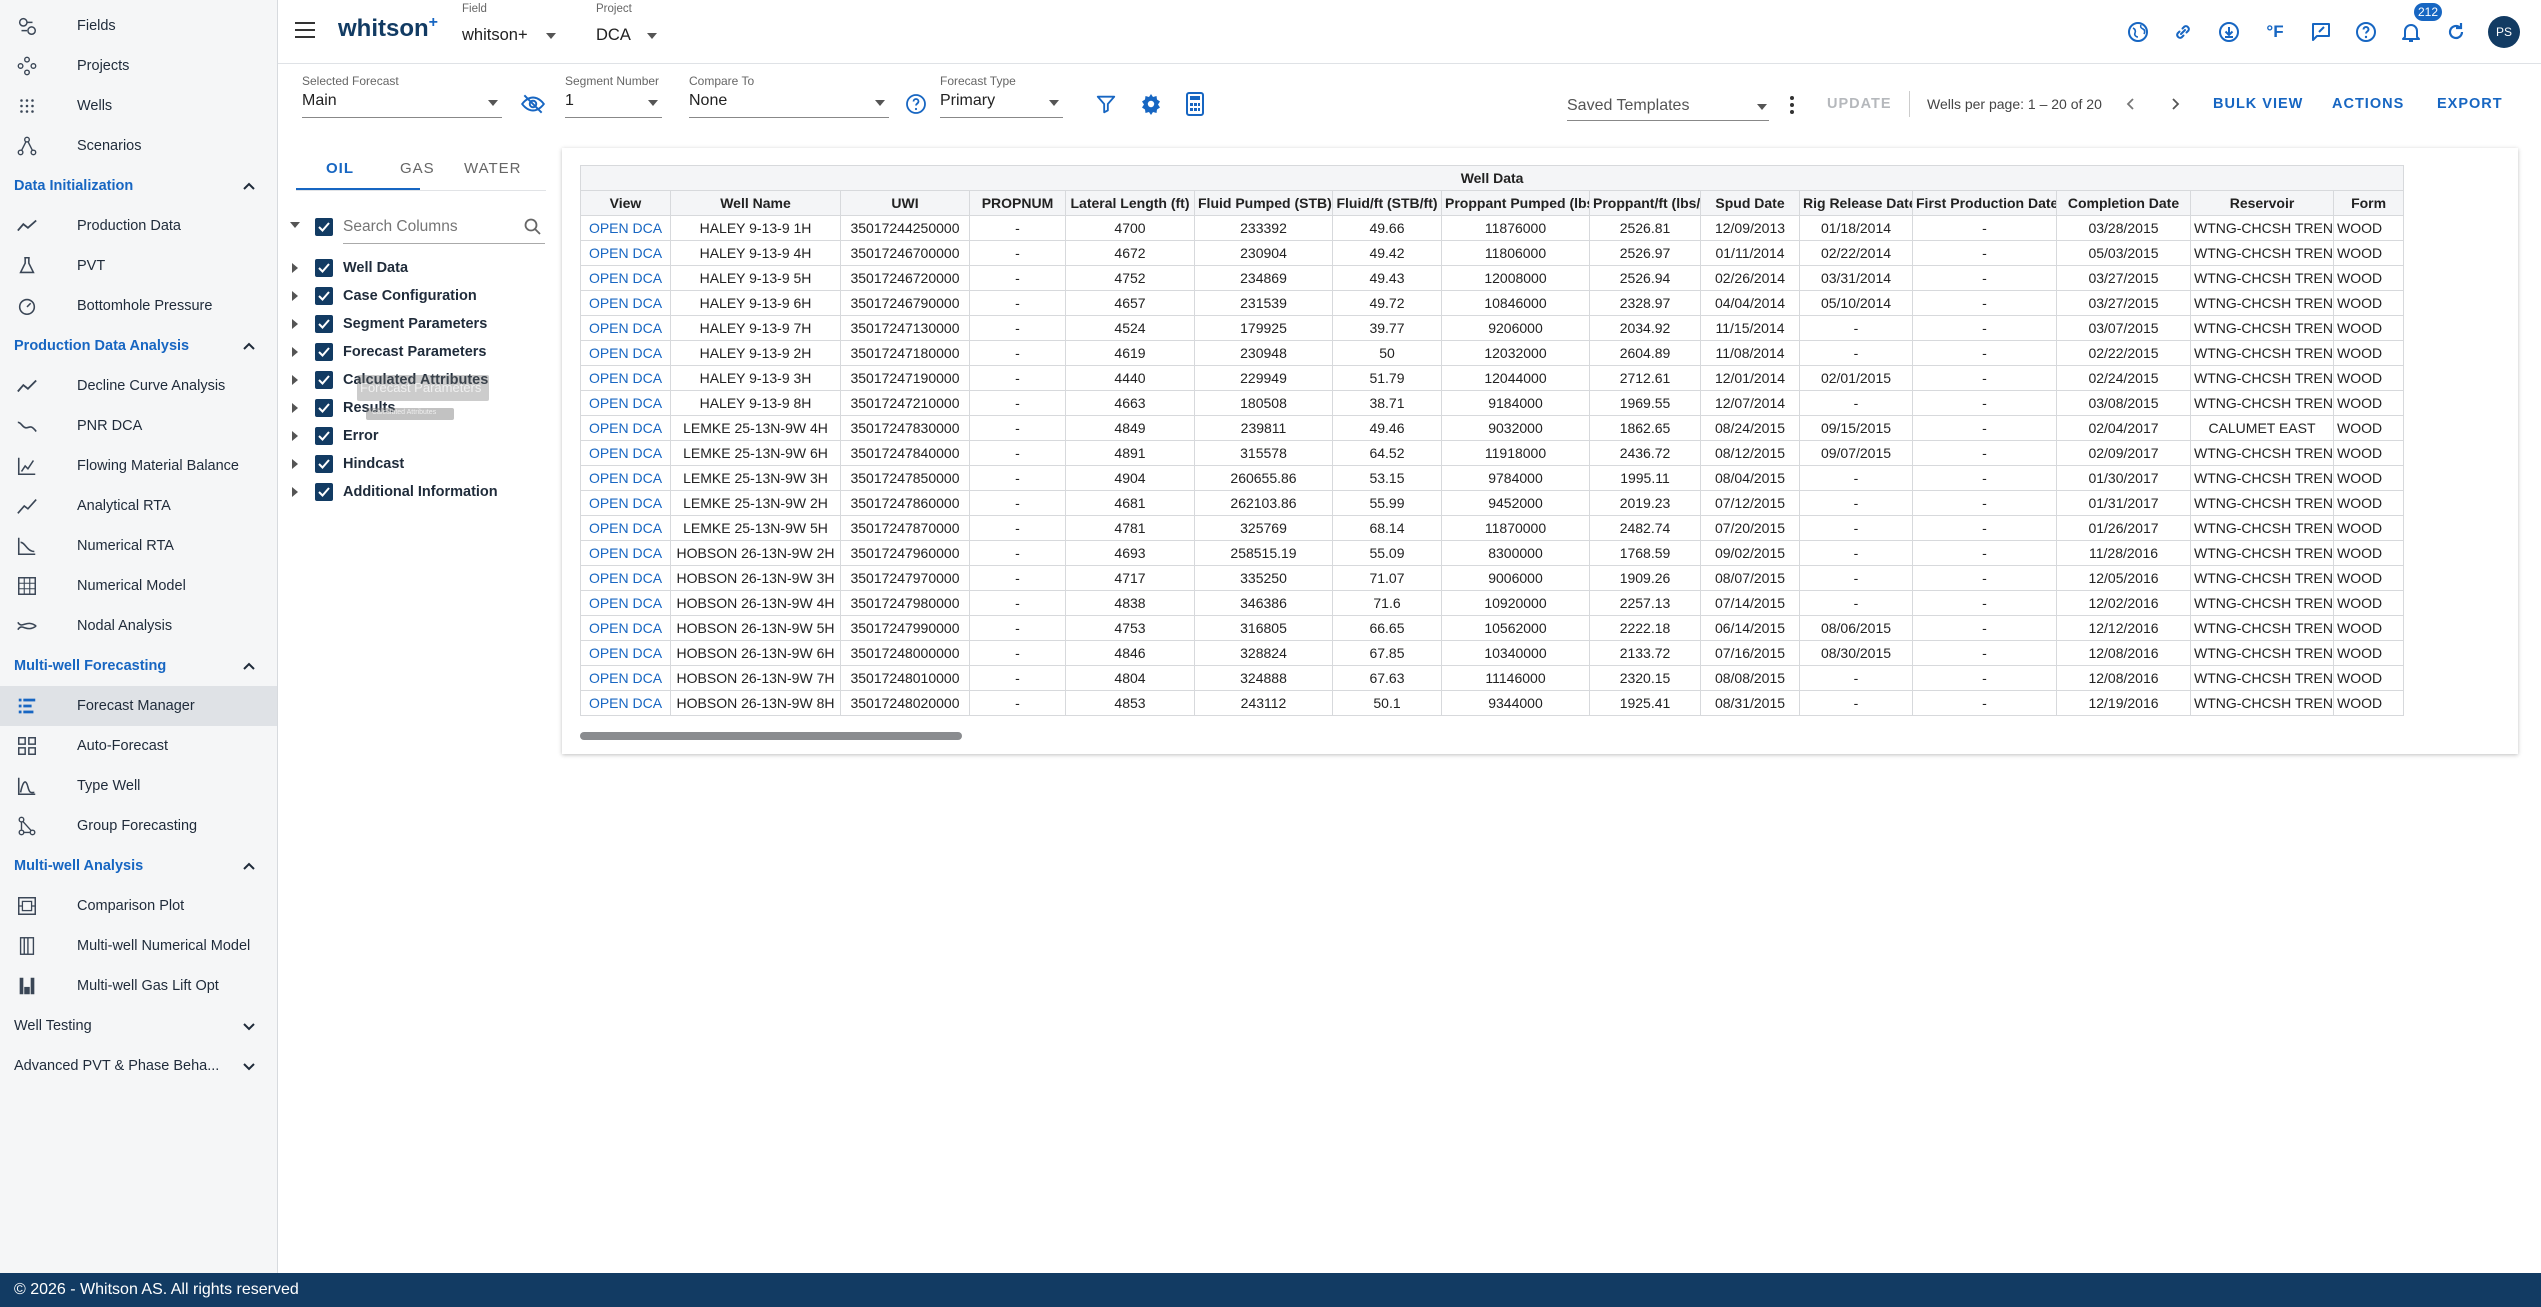  I want to click on sidebar-item-decline-curve-analysis: Decline Curve Analysis, so click(138, 386).